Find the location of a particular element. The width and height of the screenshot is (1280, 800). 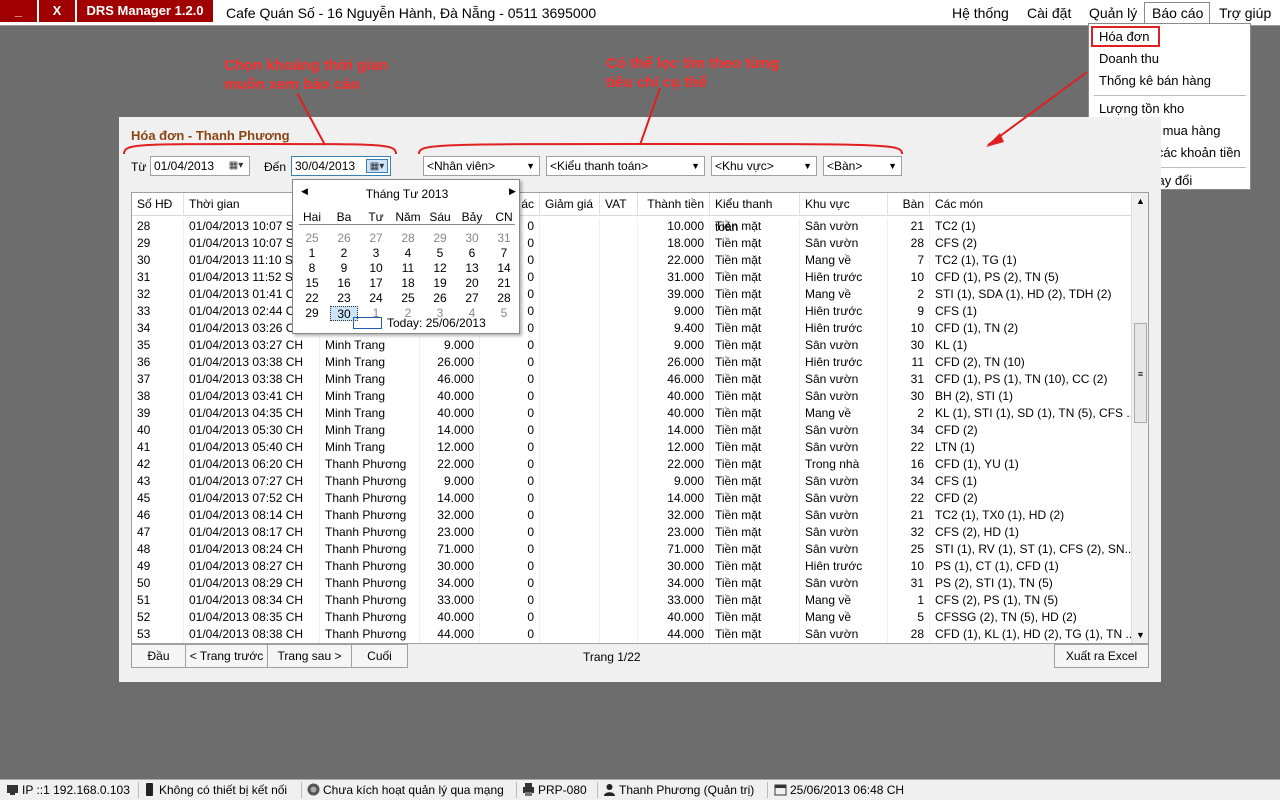

status-ip: IP ::1 192.168.0.103 is located at coordinates (68, 790).